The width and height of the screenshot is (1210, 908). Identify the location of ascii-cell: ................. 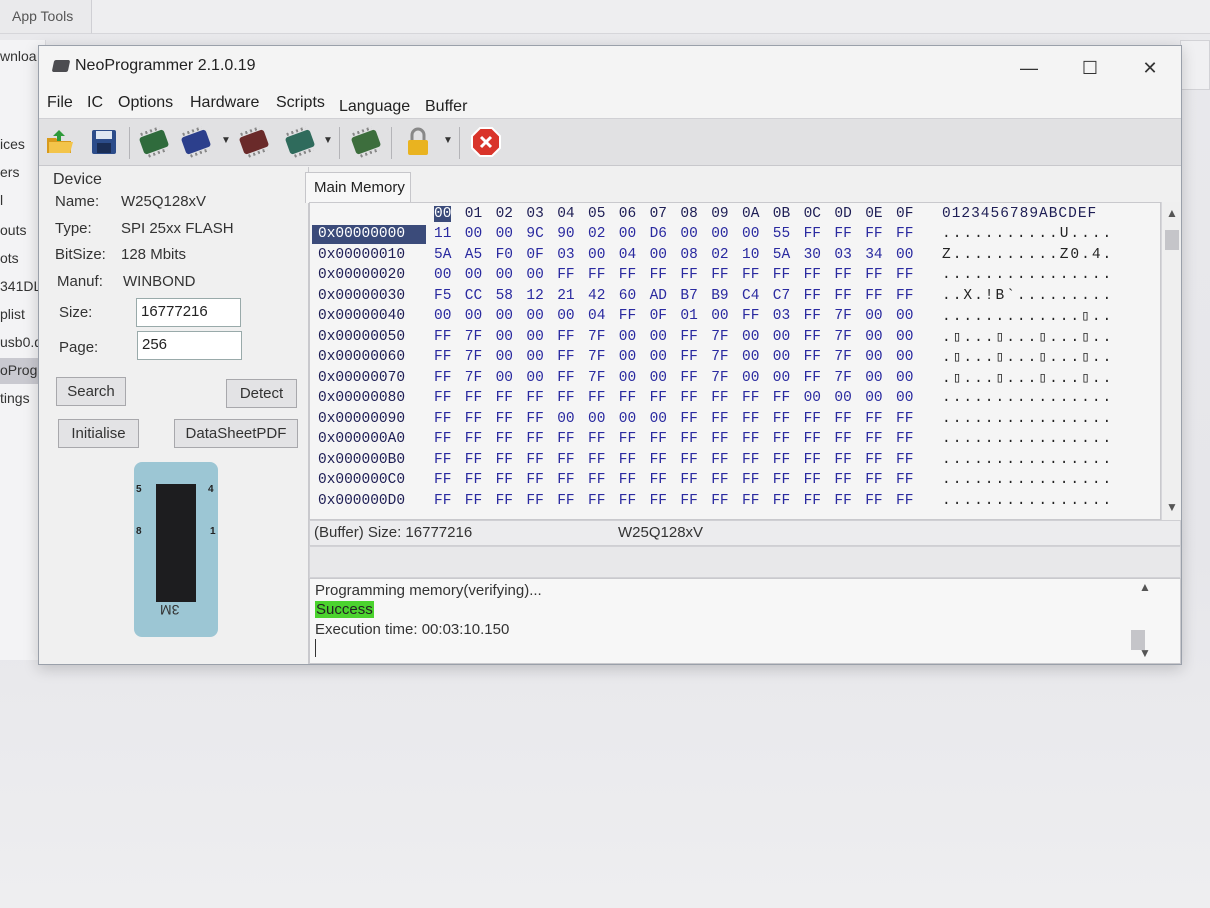
(1027, 275).